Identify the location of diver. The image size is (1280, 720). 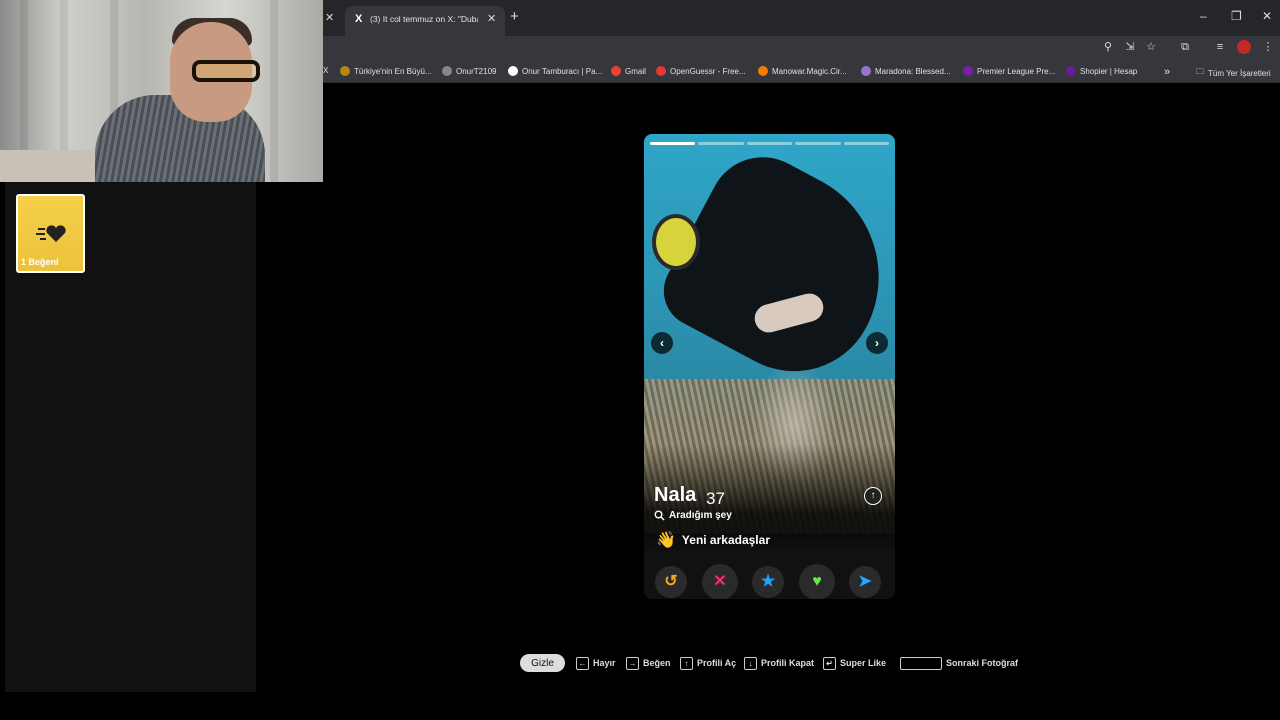
(773, 269).